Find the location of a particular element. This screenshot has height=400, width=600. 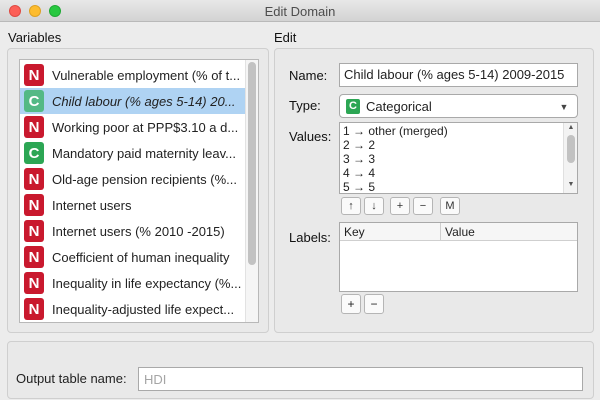

name-value: Child labour (% ages 5-14) 2009-2015 is located at coordinates (454, 74).